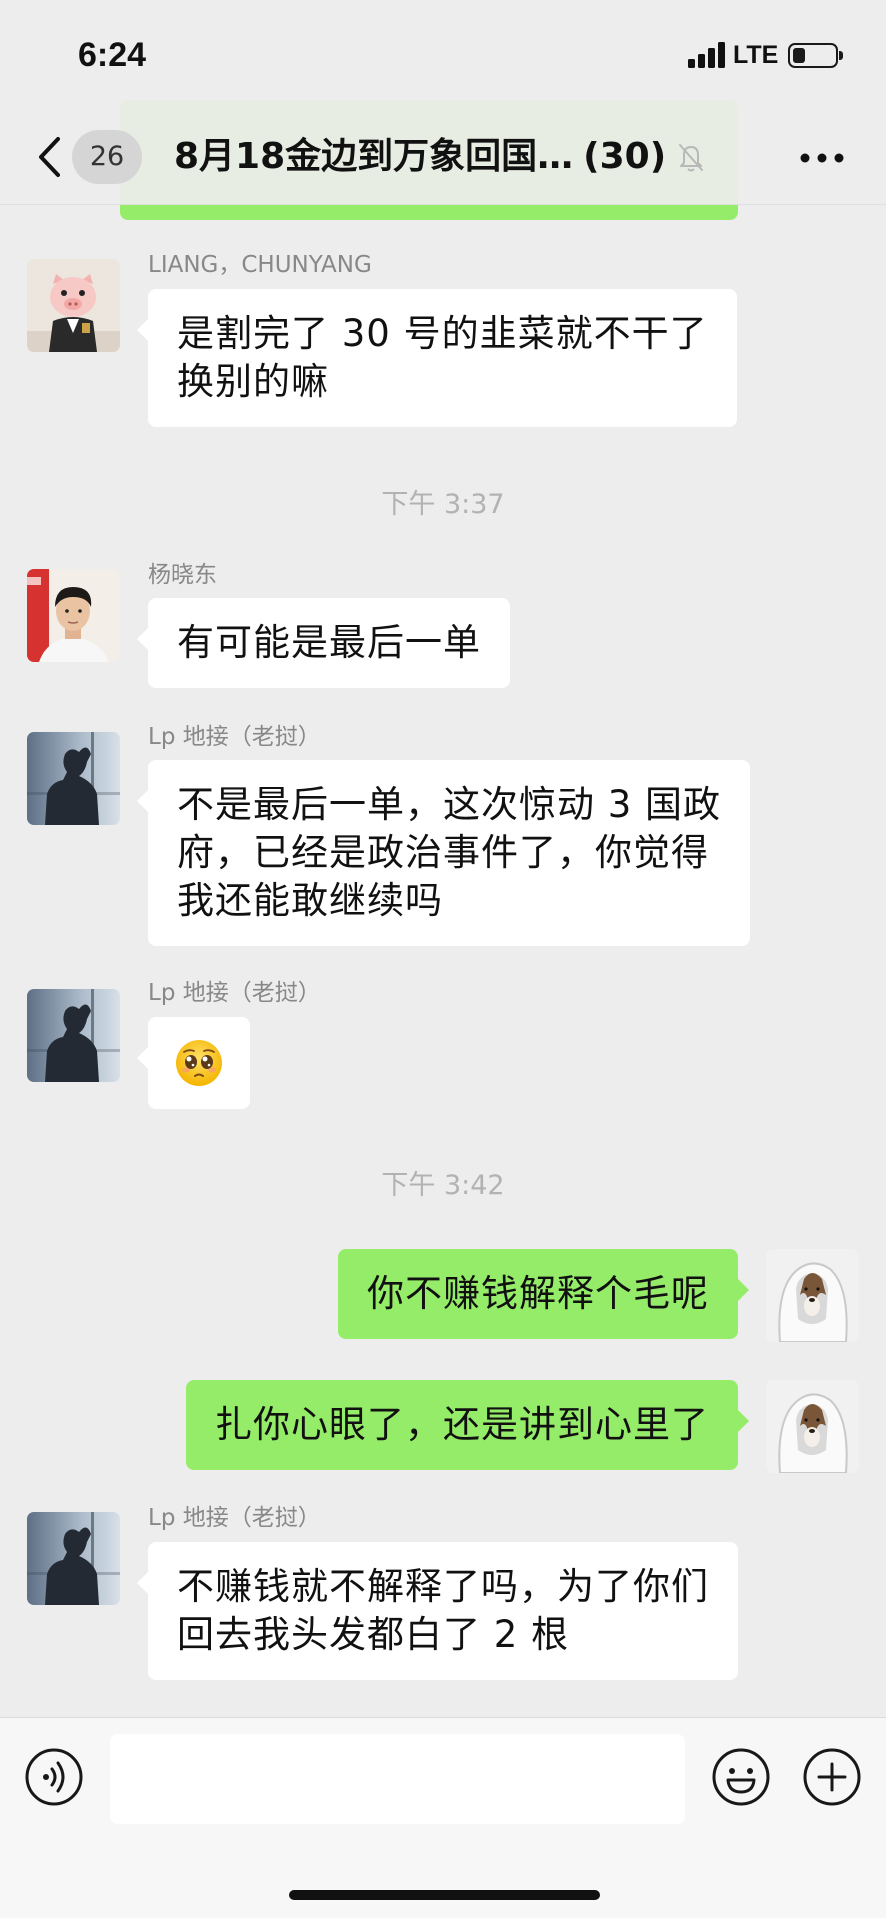  I want to click on network-type: LTE, so click(756, 55).